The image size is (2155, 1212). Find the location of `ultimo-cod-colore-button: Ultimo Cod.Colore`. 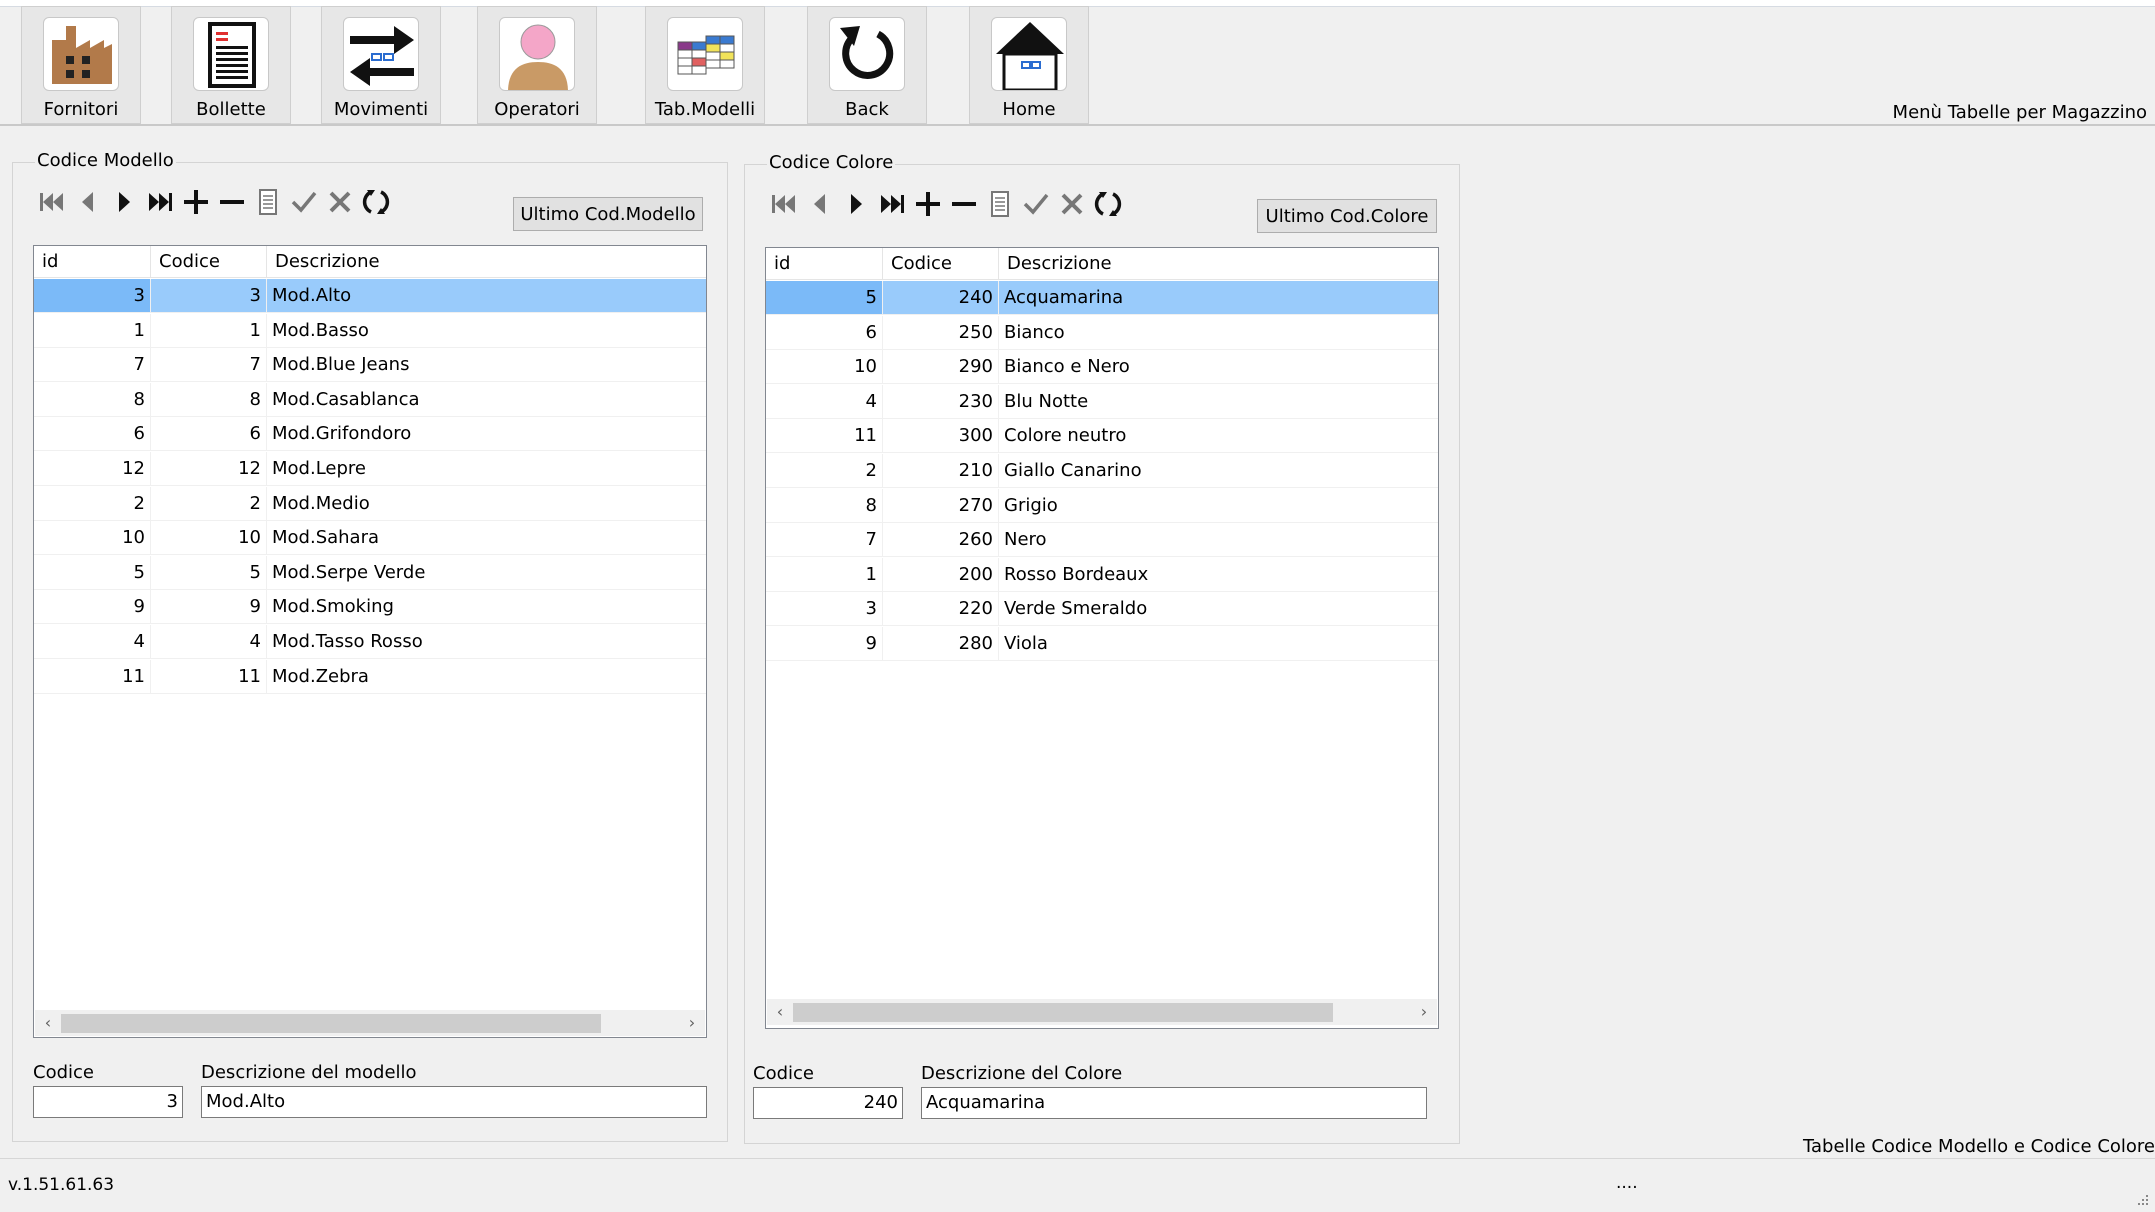

ultimo-cod-colore-button: Ultimo Cod.Colore is located at coordinates (1347, 216).